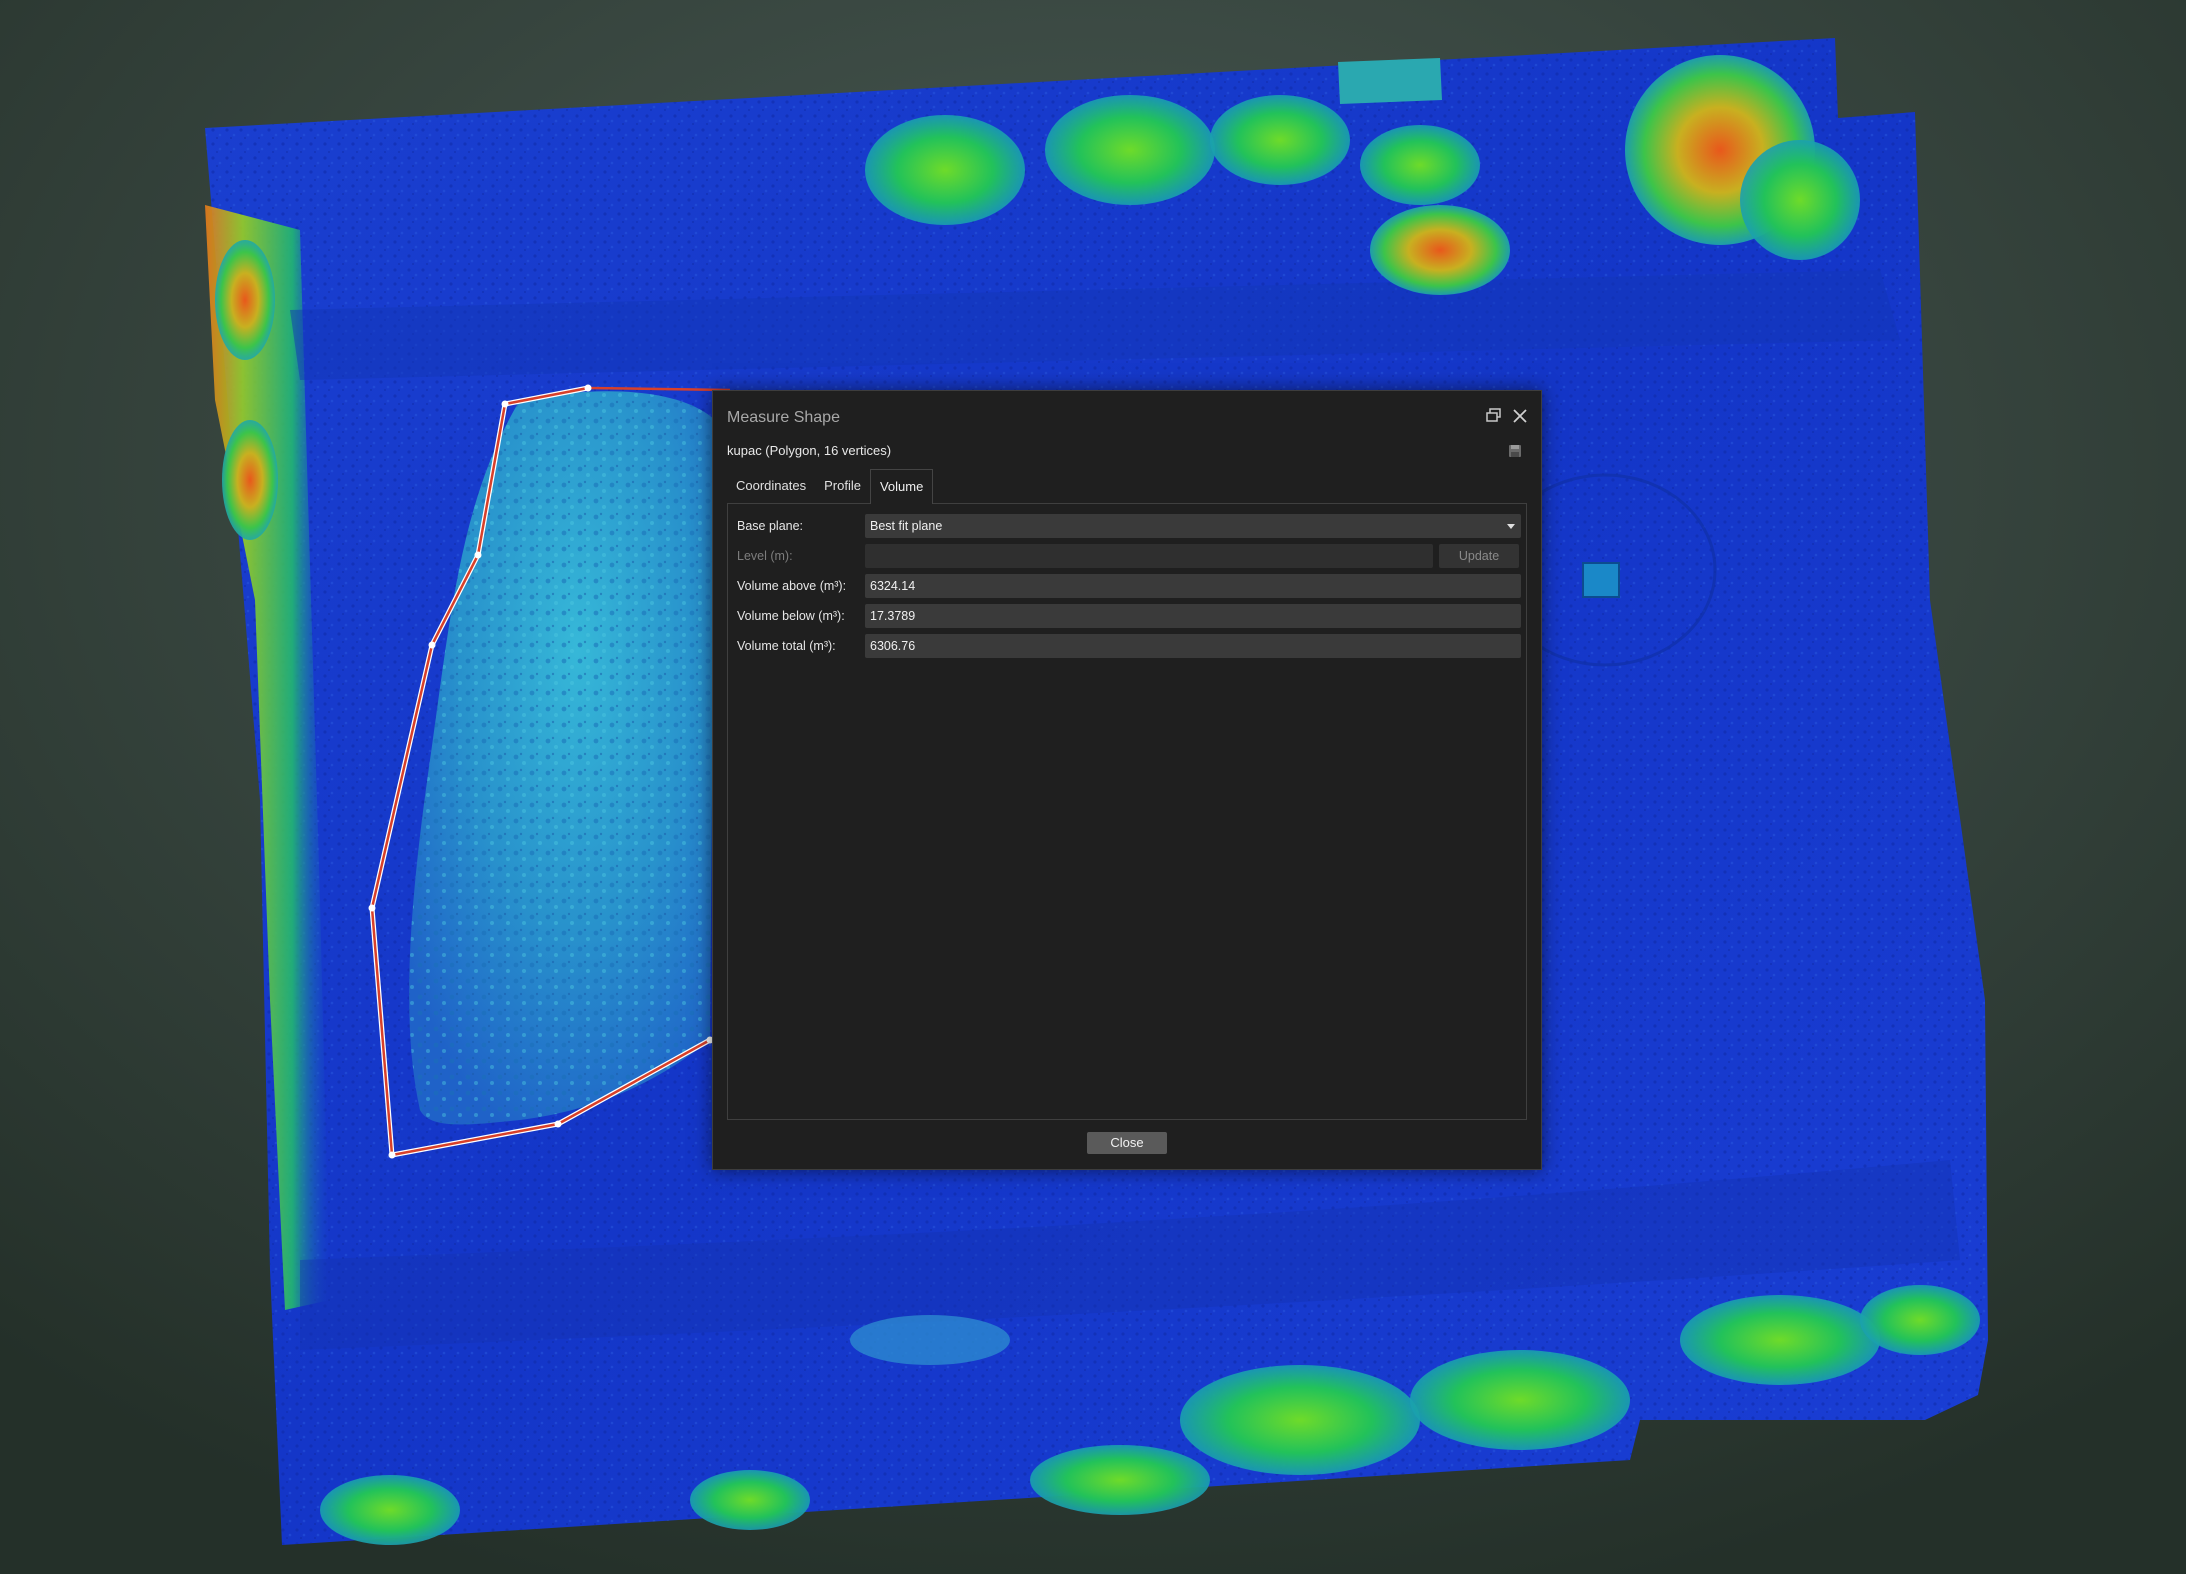  What do you see at coordinates (792, 586) in the screenshot?
I see `volume-above-label: Volume above (m³):` at bounding box center [792, 586].